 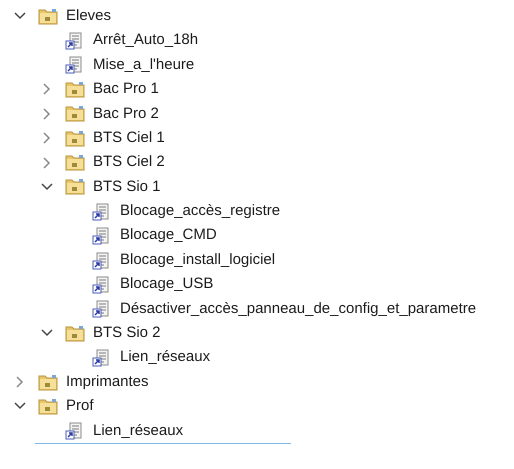 I want to click on link-label: Blocage_CMD, so click(x=168, y=235).